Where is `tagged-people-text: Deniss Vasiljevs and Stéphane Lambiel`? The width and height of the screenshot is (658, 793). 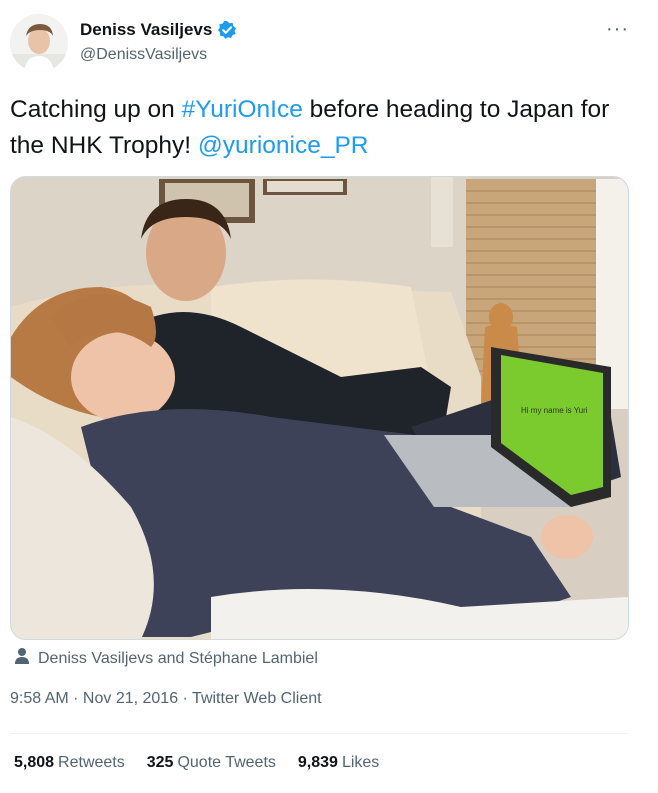
tagged-people-text: Deniss Vasiljevs and Stéphane Lambiel is located at coordinates (178, 659).